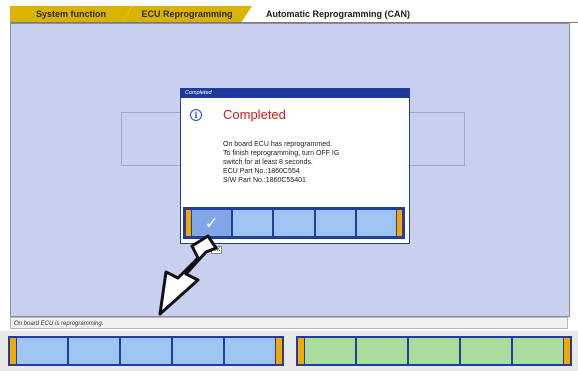 The image size is (578, 371). What do you see at coordinates (261, 171) in the screenshot?
I see `message-line: ECU Part No.:1860C554` at bounding box center [261, 171].